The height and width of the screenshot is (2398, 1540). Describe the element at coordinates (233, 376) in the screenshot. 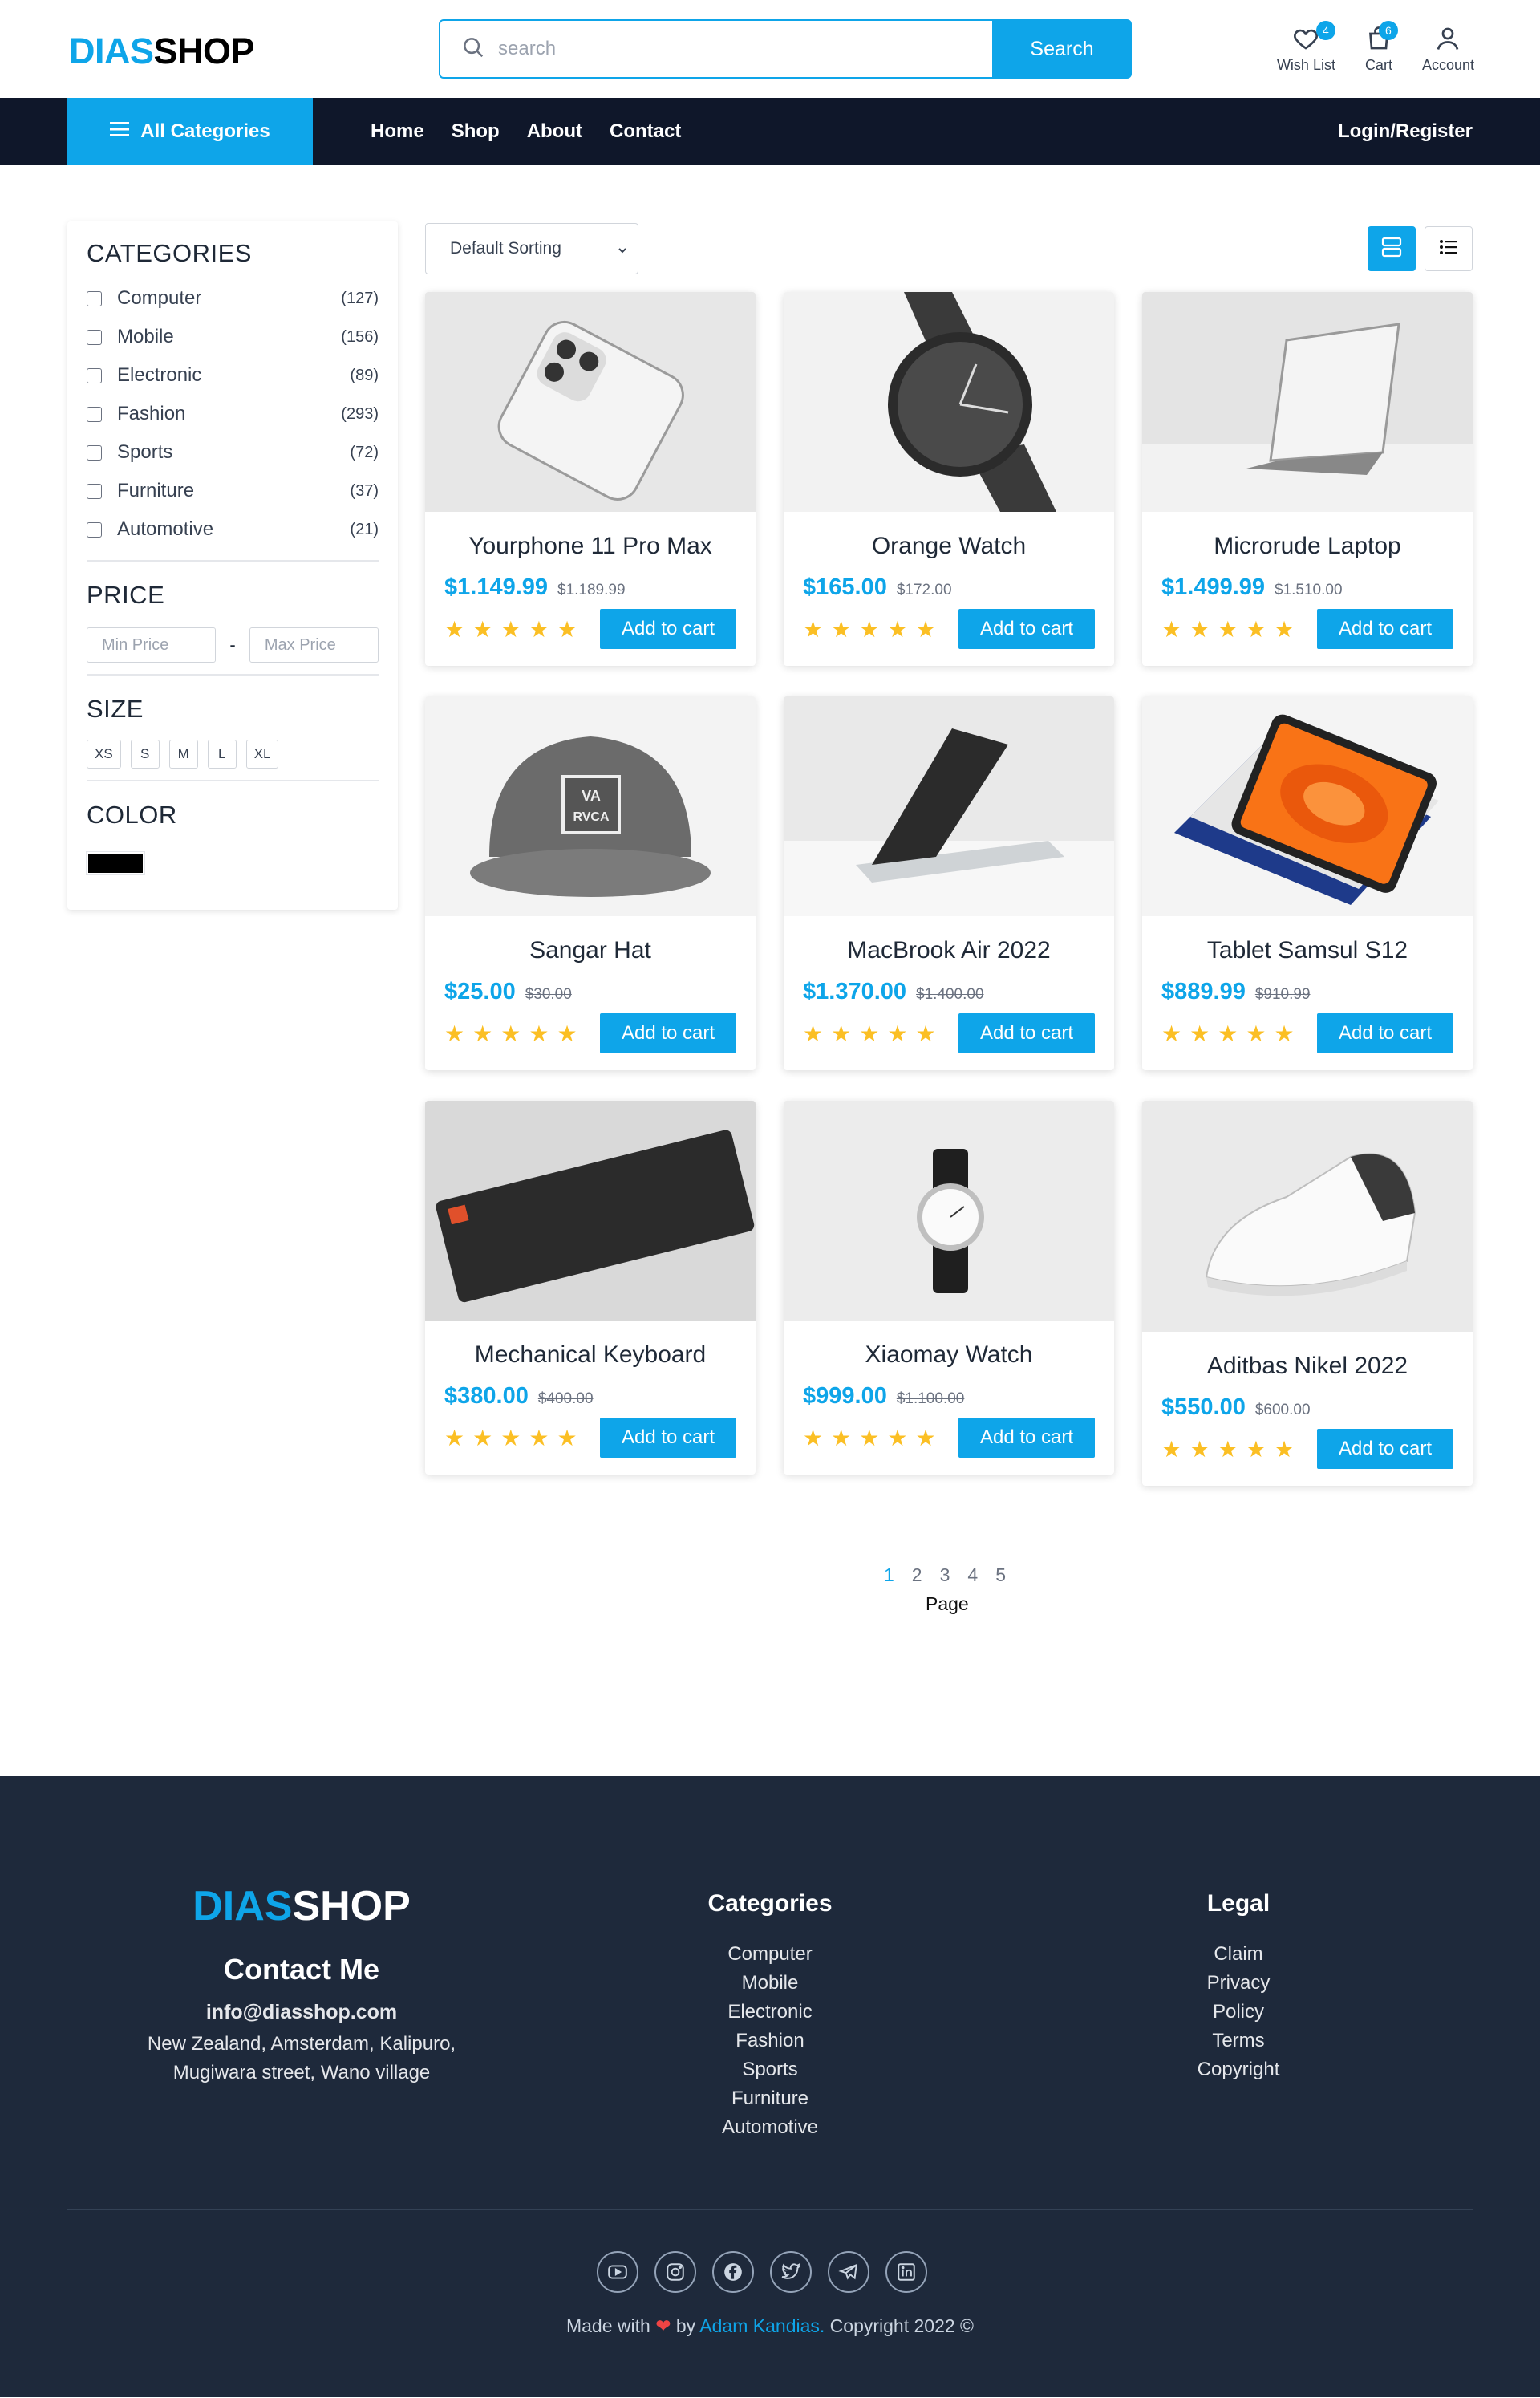

I see `category-item: Electronic (89)` at that location.